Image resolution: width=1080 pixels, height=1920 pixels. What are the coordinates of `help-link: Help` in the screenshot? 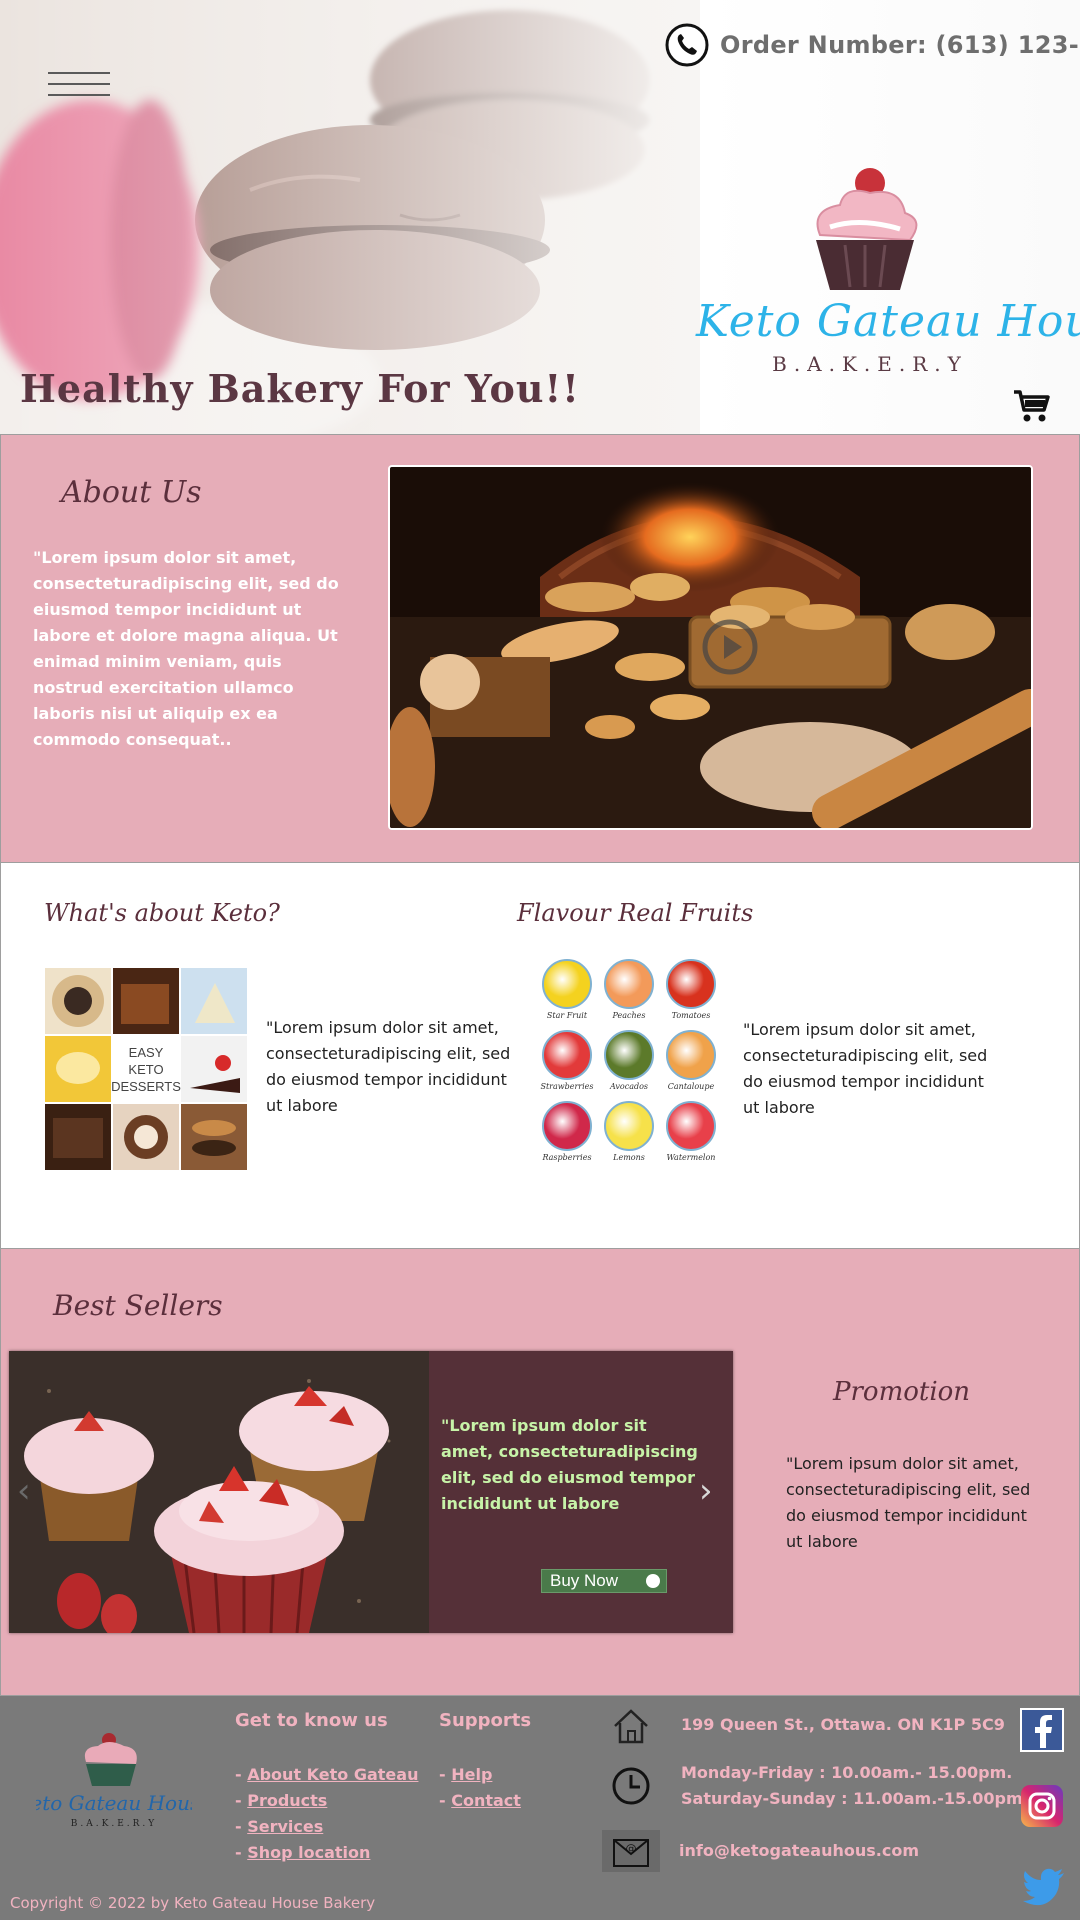 It's located at (471, 1774).